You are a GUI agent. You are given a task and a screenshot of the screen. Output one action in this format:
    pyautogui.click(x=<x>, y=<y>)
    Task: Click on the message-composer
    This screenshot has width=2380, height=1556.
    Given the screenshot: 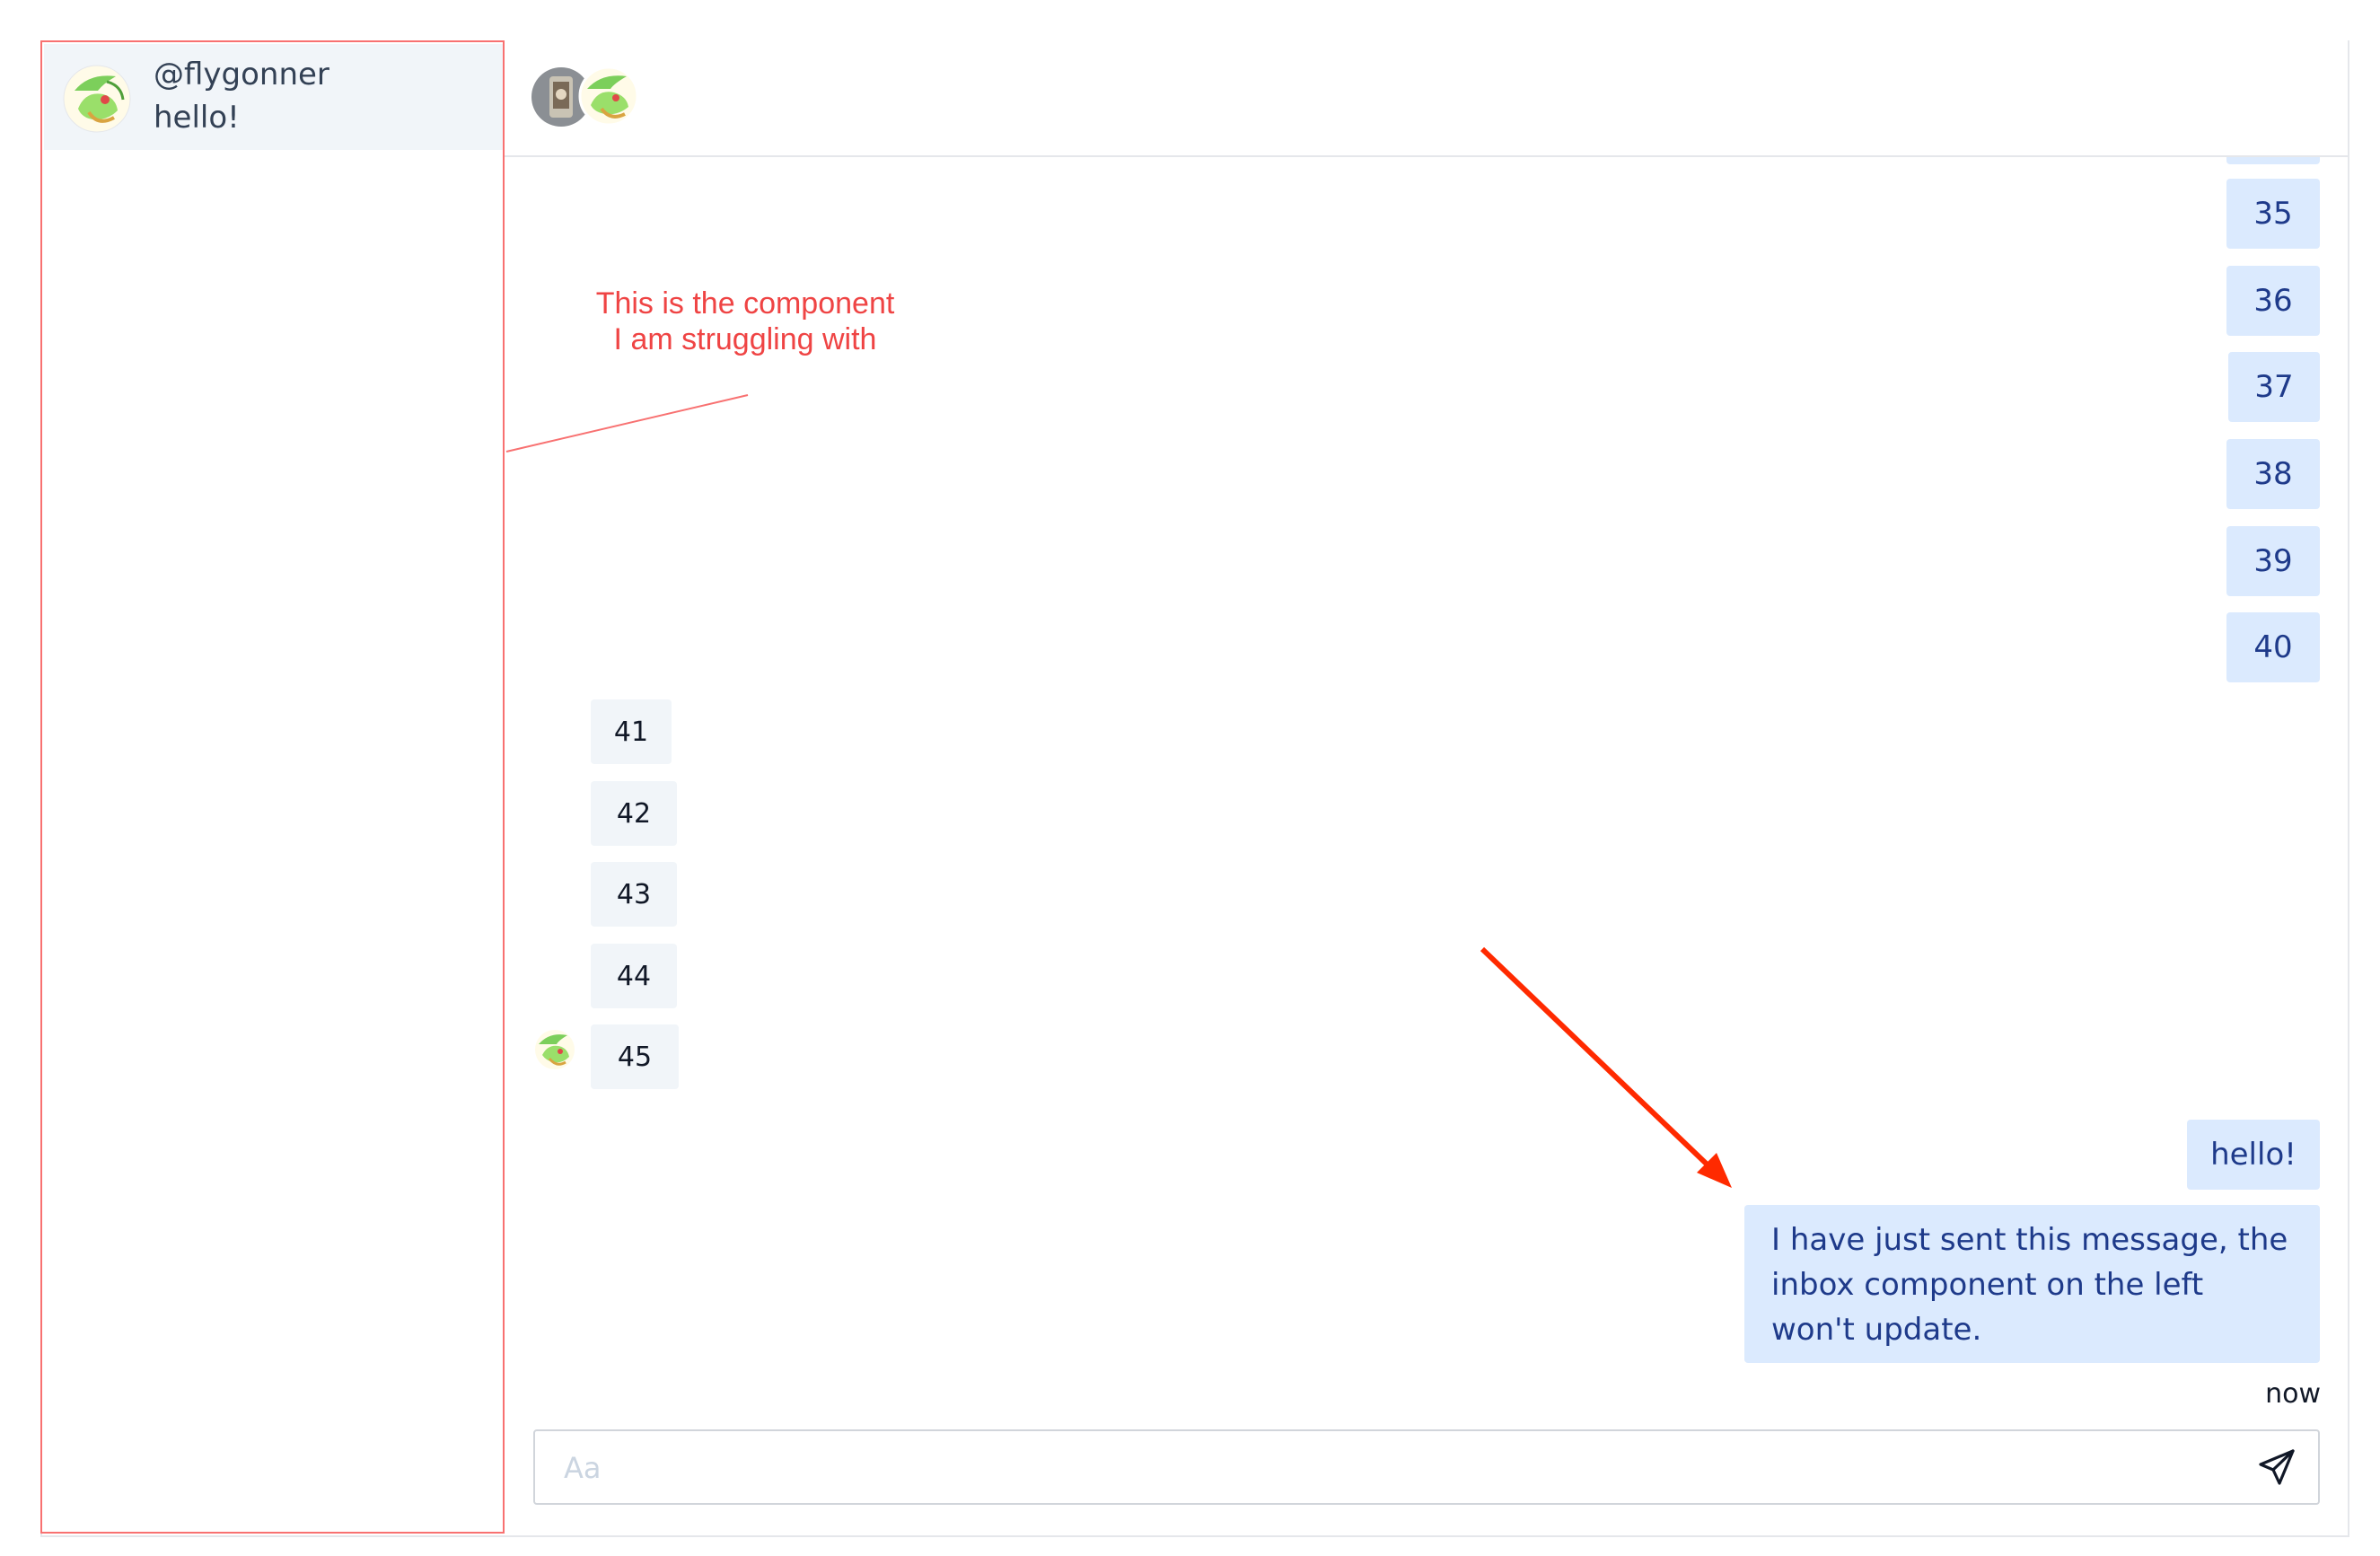 What is the action you would take?
    pyautogui.click(x=1426, y=1467)
    